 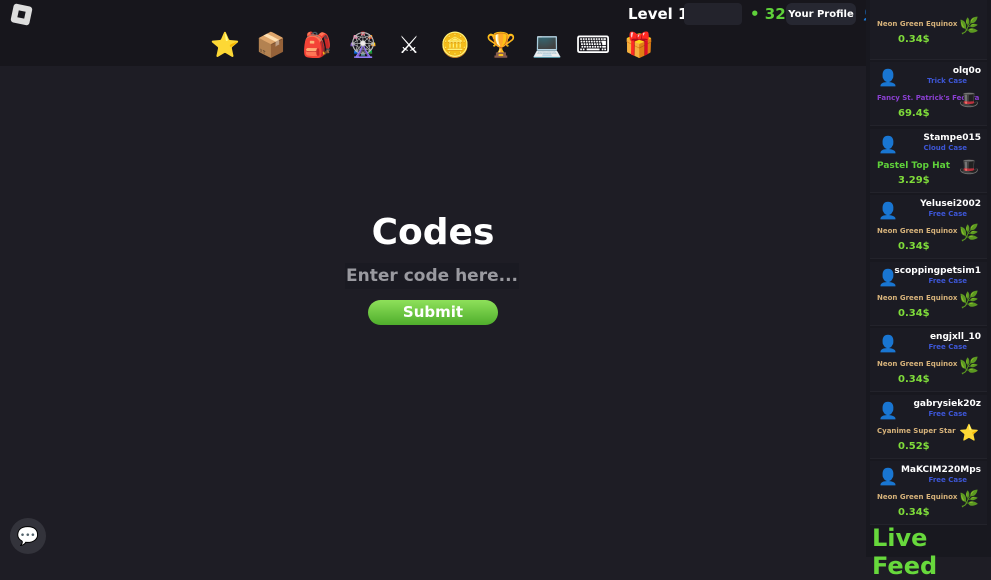 What do you see at coordinates (639, 45) in the screenshot?
I see `gift-icon: 🎁` at bounding box center [639, 45].